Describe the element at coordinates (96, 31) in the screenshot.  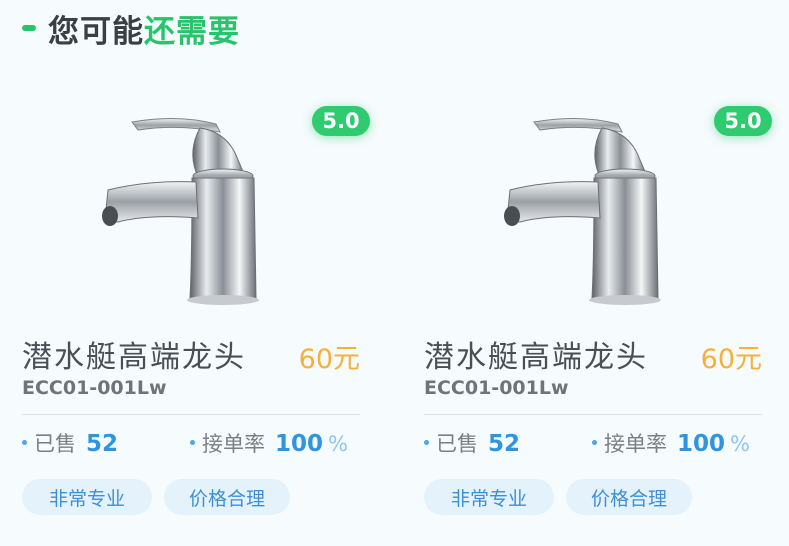
I see `section-title-part1: 您可能` at that location.